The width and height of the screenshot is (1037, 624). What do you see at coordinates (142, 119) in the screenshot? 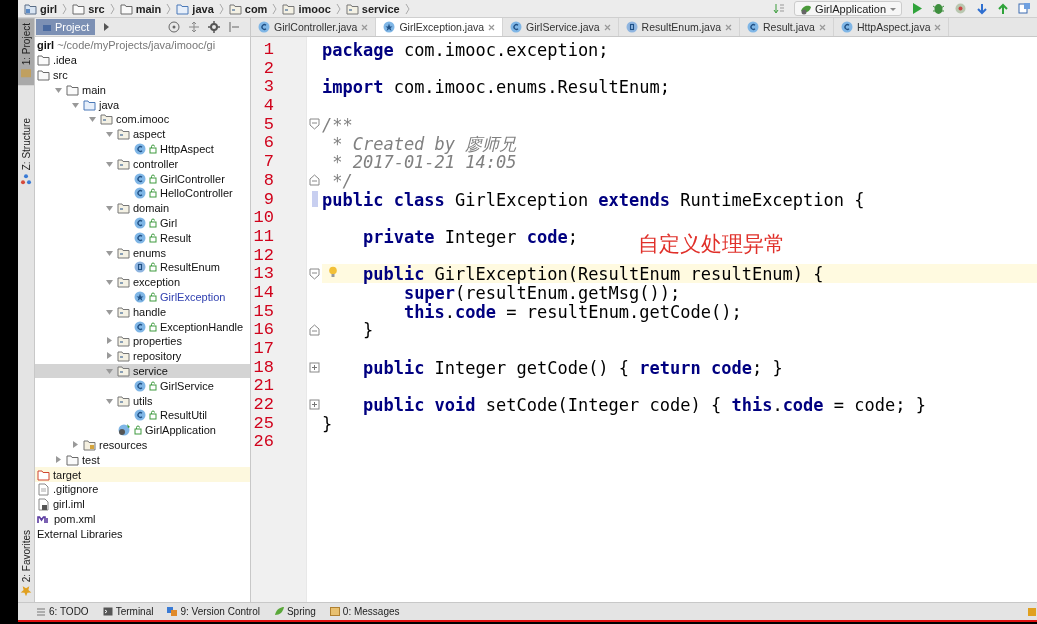
I see `tree-item: com.imooc` at bounding box center [142, 119].